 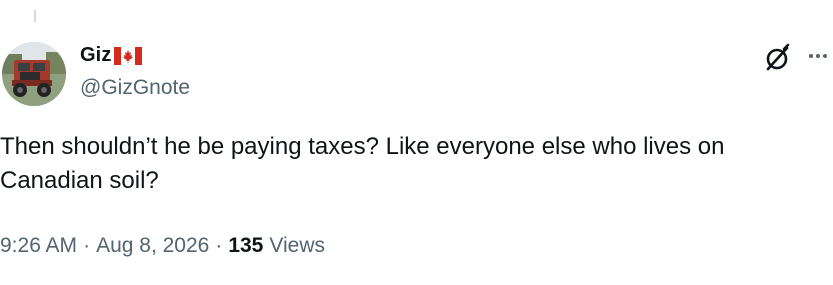 I want to click on avatar, so click(x=34, y=74).